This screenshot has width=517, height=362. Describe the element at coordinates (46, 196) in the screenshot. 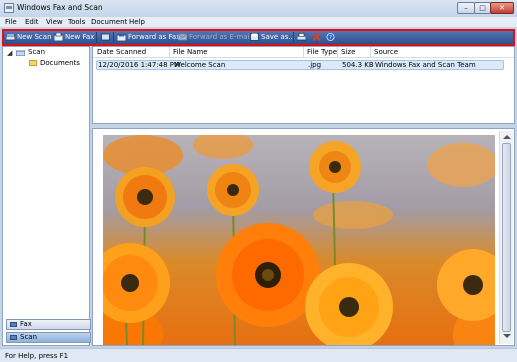

I see `folder-pane: ◢ Scan Documents Fax Scan` at that location.